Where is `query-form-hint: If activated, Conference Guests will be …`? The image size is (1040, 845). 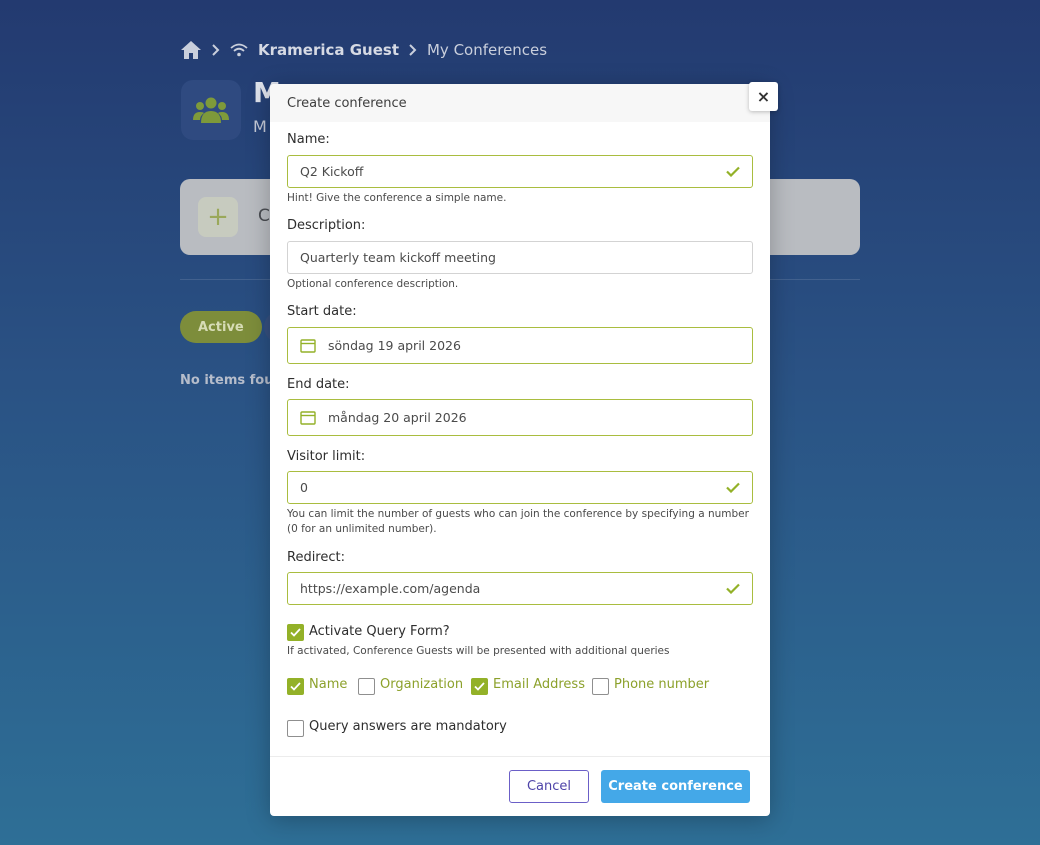 query-form-hint: If activated, Conference Guests will be … is located at coordinates (478, 651).